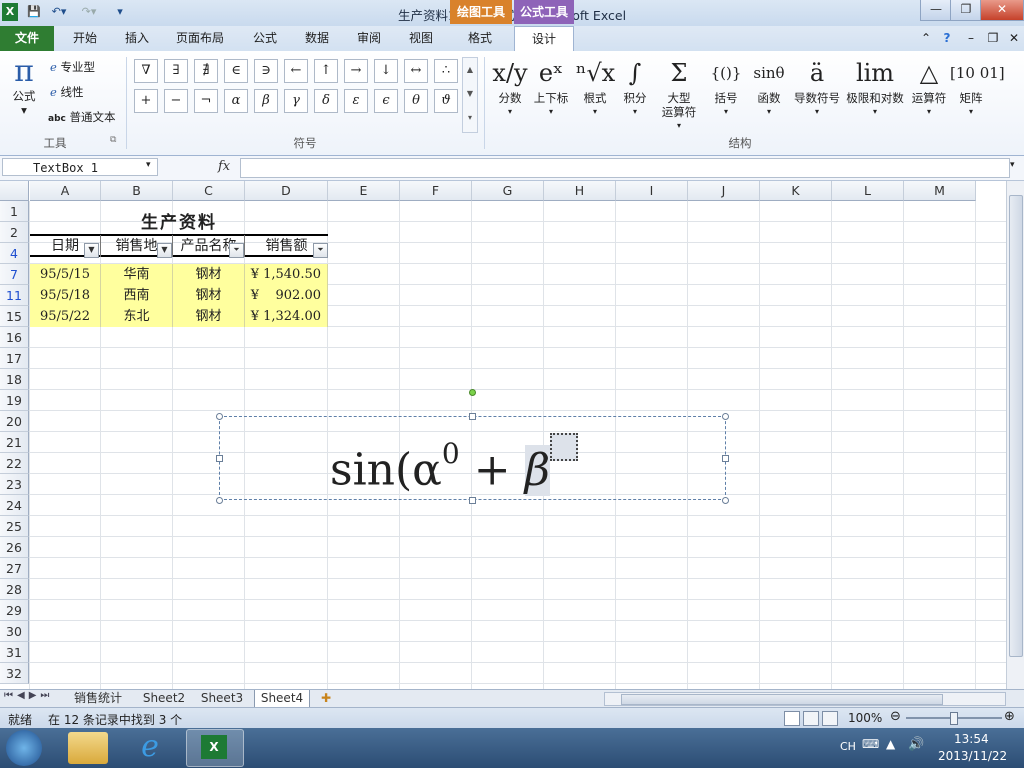 This screenshot has width=1024, height=768. Describe the element at coordinates (868, 191) in the screenshot. I see `column-header: L` at that location.